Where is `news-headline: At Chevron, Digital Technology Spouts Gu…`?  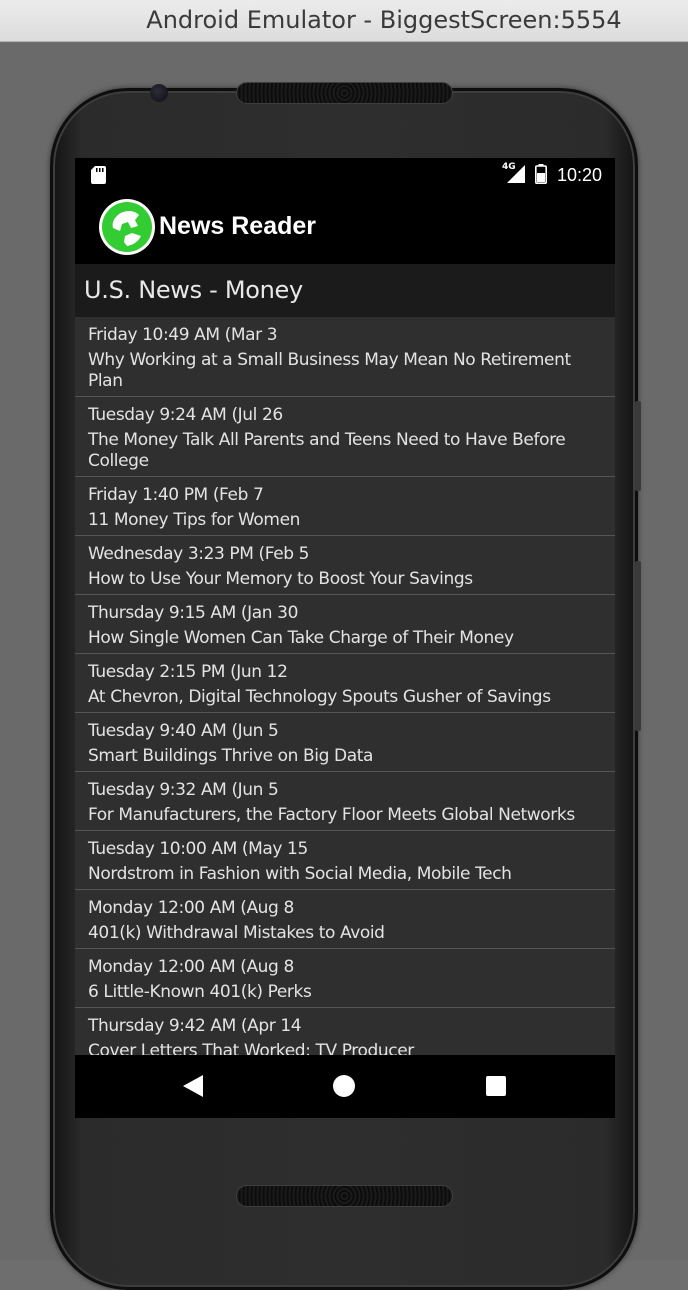 news-headline: At Chevron, Digital Technology Spouts Gu… is located at coordinates (319, 697).